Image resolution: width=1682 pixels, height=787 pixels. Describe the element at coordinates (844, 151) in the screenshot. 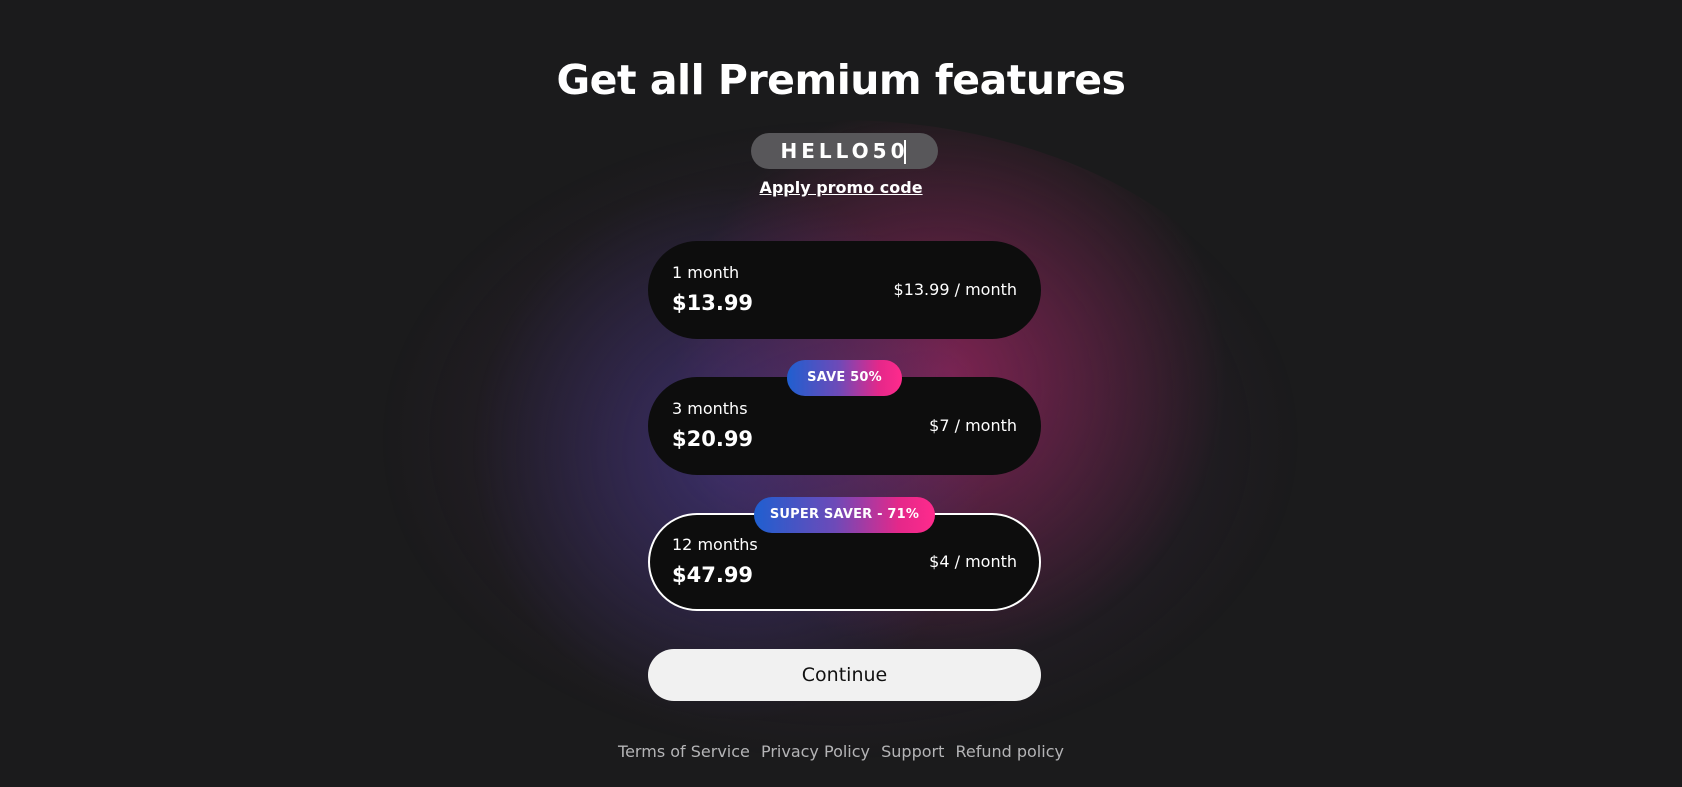

I see `promo-code-input` at that location.